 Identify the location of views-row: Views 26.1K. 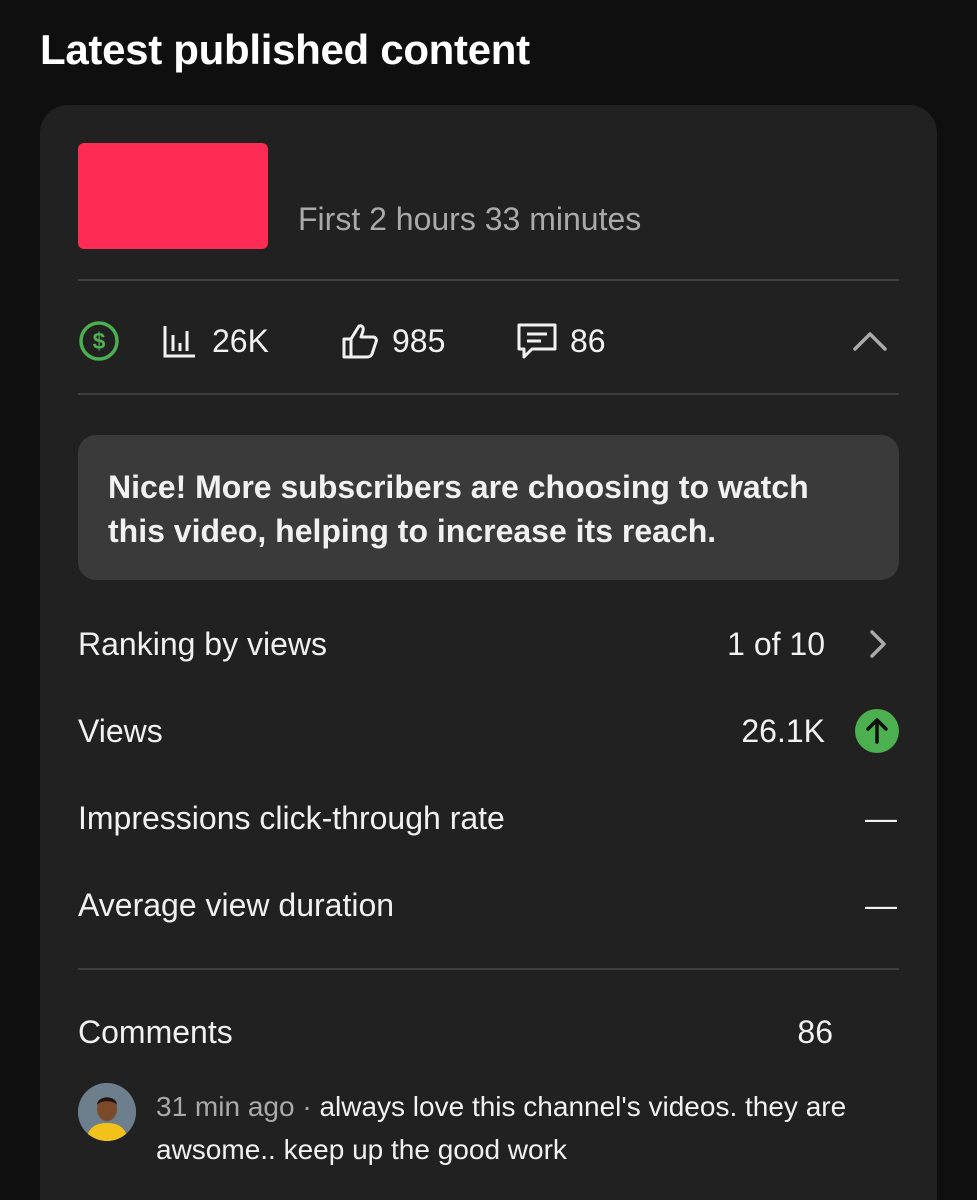
(488, 731).